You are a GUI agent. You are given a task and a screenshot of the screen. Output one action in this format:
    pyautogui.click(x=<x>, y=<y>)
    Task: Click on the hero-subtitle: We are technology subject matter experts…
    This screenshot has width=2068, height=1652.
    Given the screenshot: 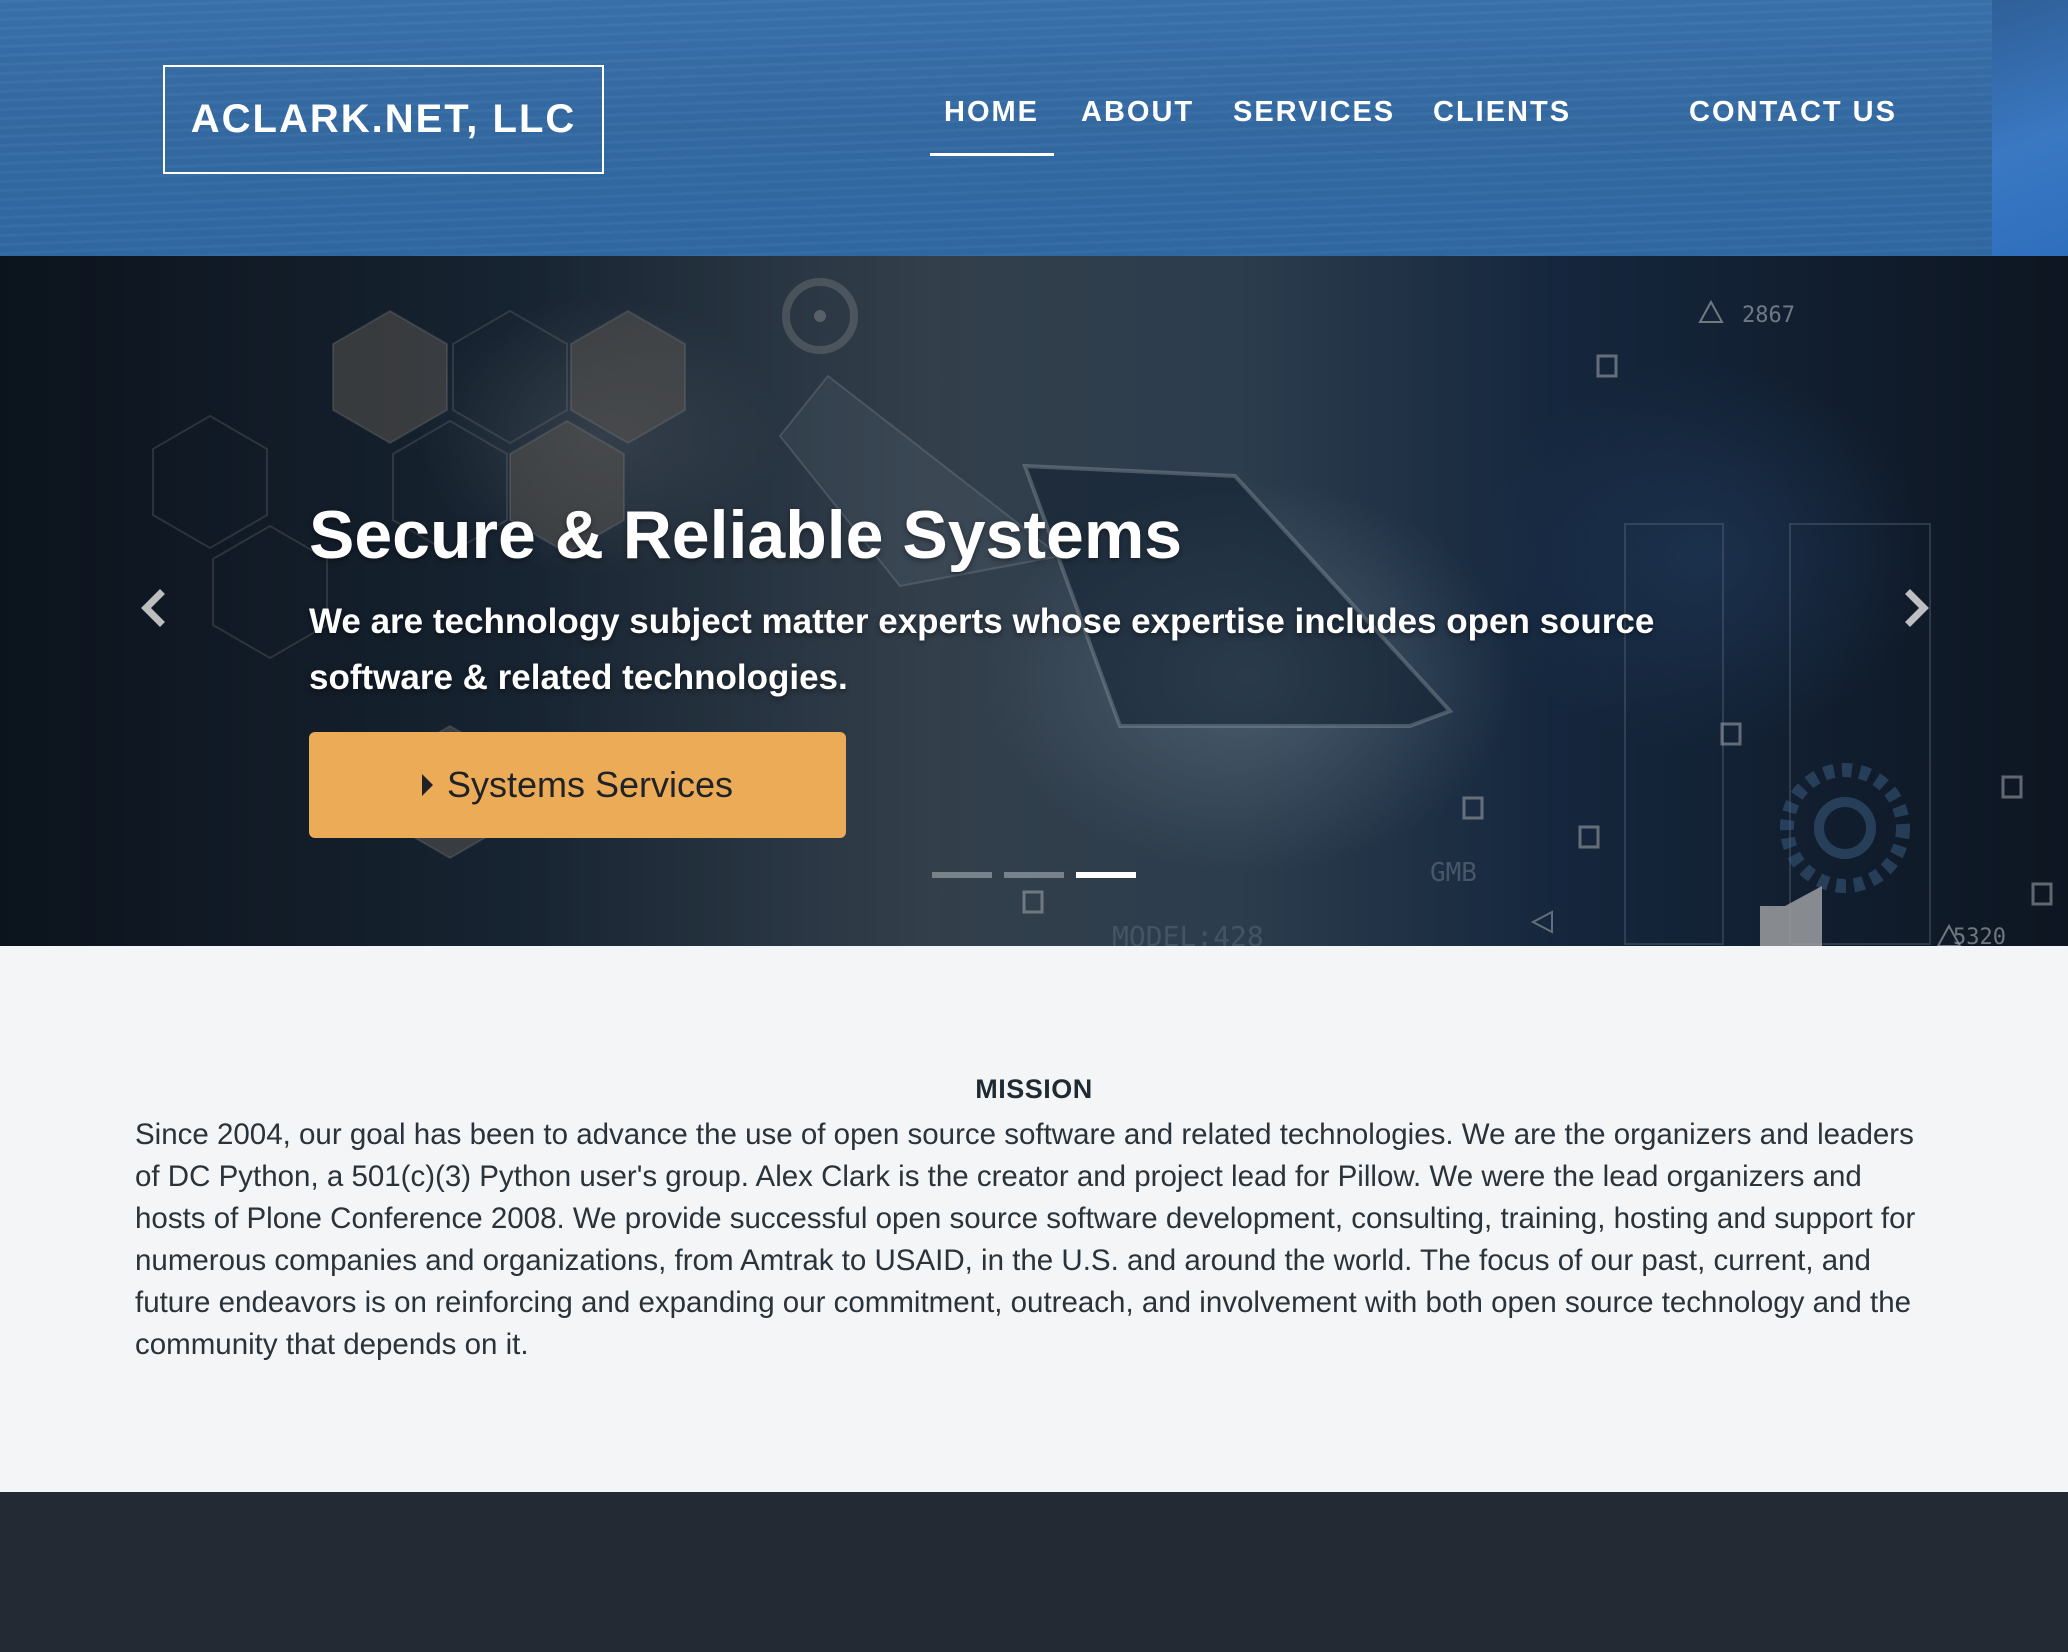 What is the action you would take?
    pyautogui.click(x=982, y=649)
    